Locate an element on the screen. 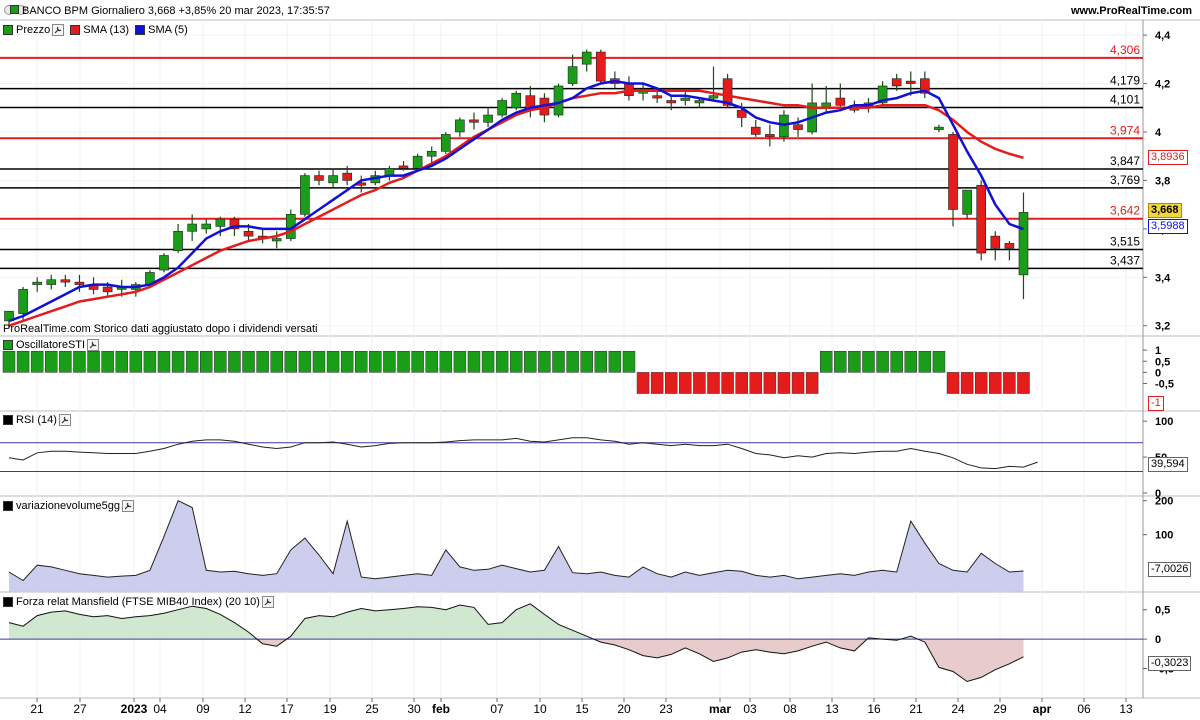 This screenshot has height=720, width=1200. x-tick-label: feb is located at coordinates (441, 709).